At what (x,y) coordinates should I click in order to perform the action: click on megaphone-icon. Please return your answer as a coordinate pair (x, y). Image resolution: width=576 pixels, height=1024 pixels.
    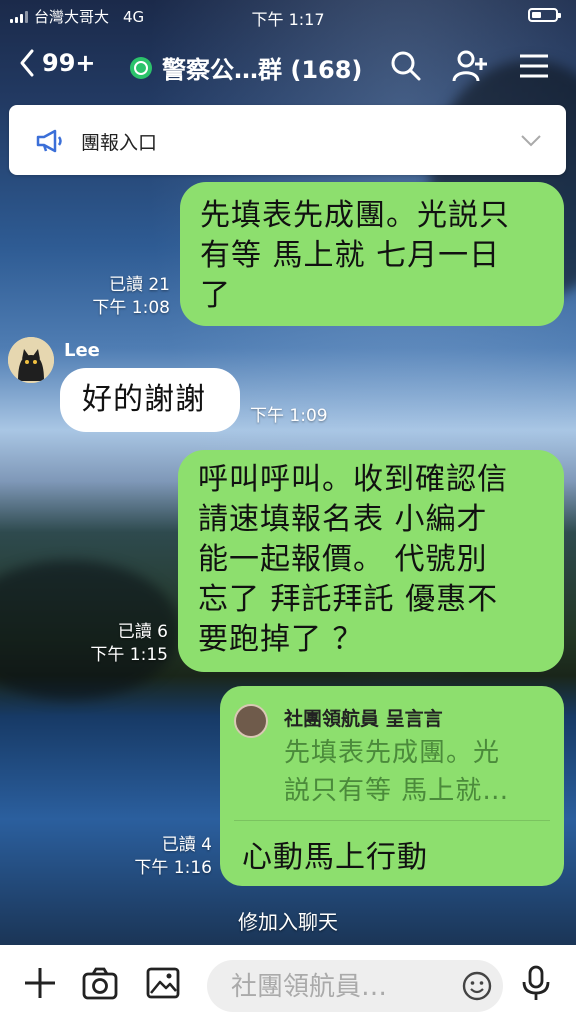
    Looking at the image, I should click on (49, 141).